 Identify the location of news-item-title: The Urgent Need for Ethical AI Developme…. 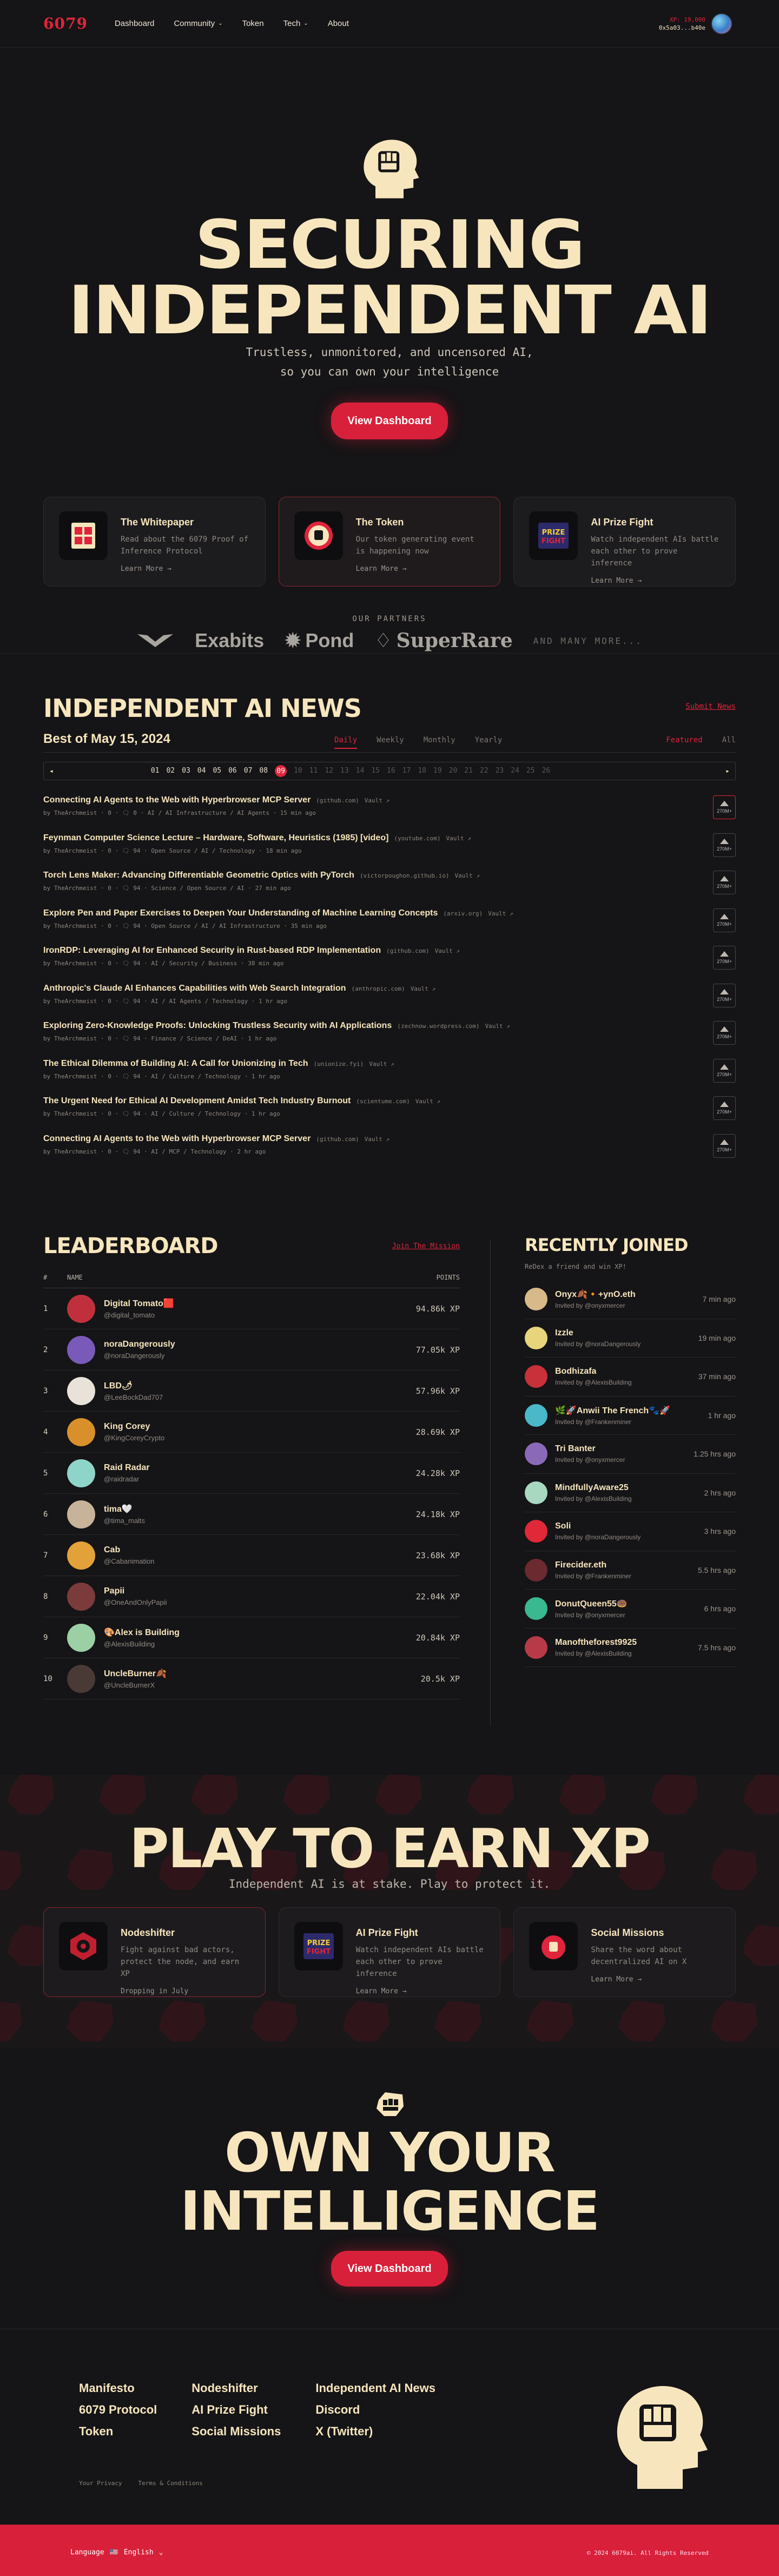
(197, 1101).